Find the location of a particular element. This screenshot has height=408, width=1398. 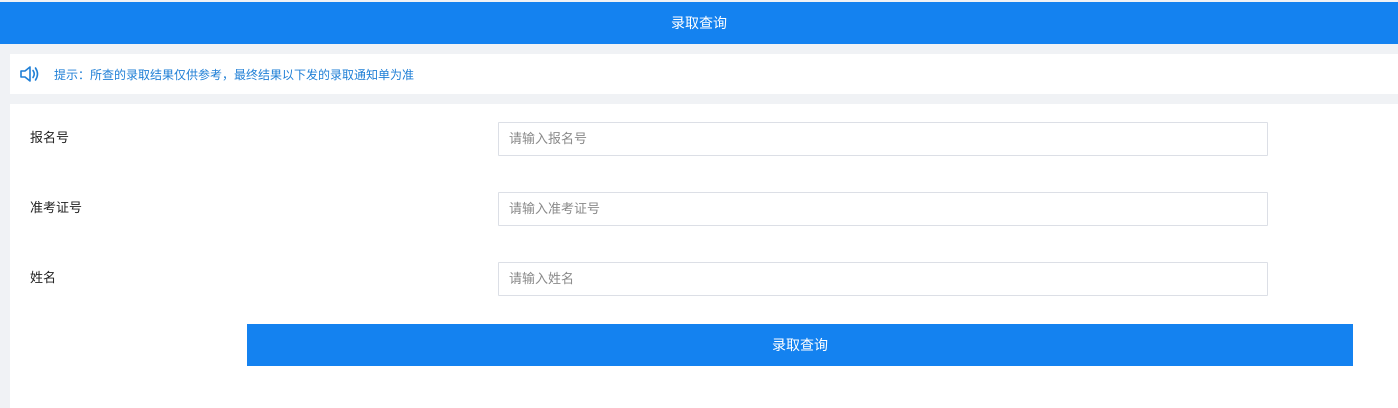

speaker-icon is located at coordinates (30, 74).